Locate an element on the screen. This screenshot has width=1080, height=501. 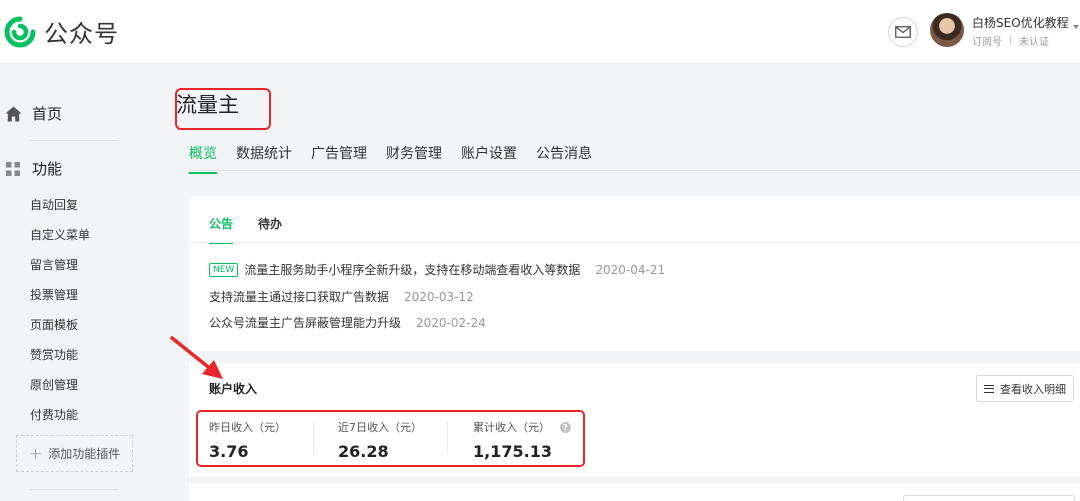
sidebar-item-original: 原创管理 is located at coordinates (54, 384).